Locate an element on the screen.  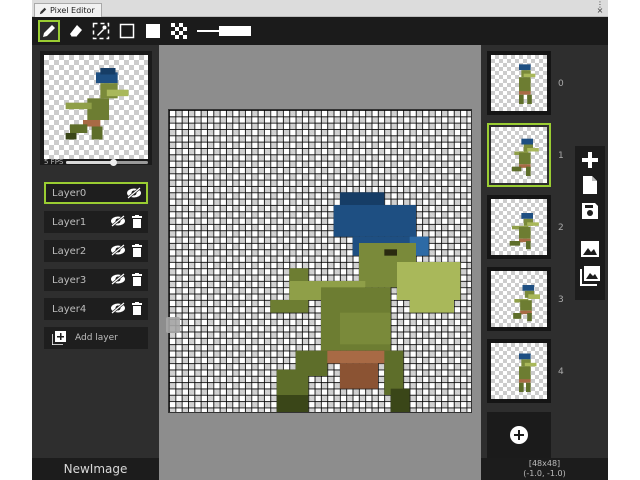
new-frame-button is located at coordinates (590, 160).